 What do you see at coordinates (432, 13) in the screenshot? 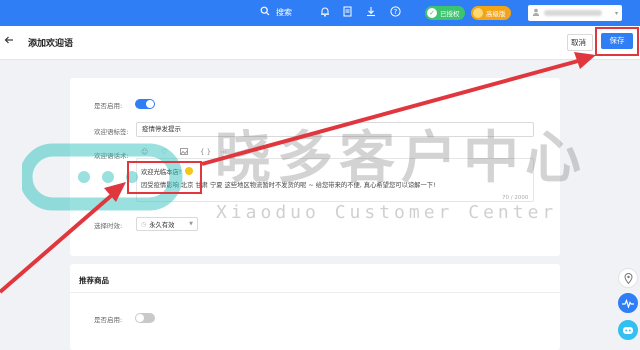
I see `check-icon: ✓` at bounding box center [432, 13].